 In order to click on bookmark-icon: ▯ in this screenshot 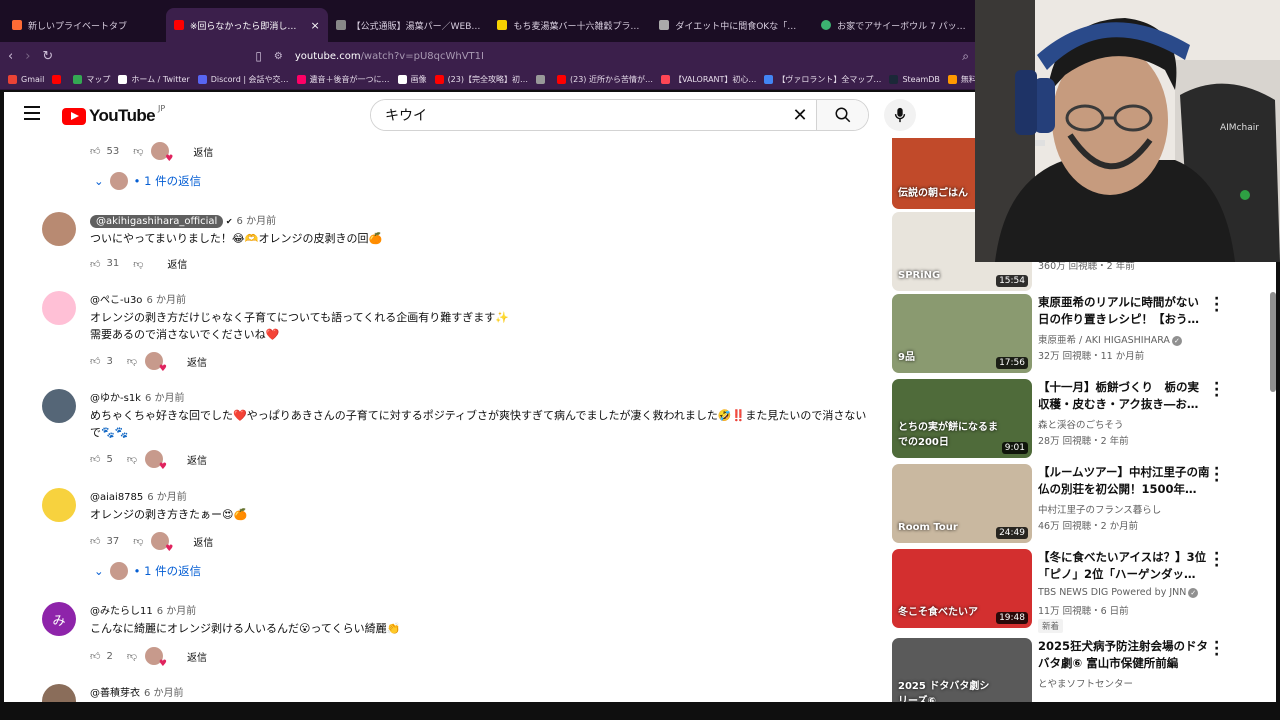, I will do `click(258, 56)`.